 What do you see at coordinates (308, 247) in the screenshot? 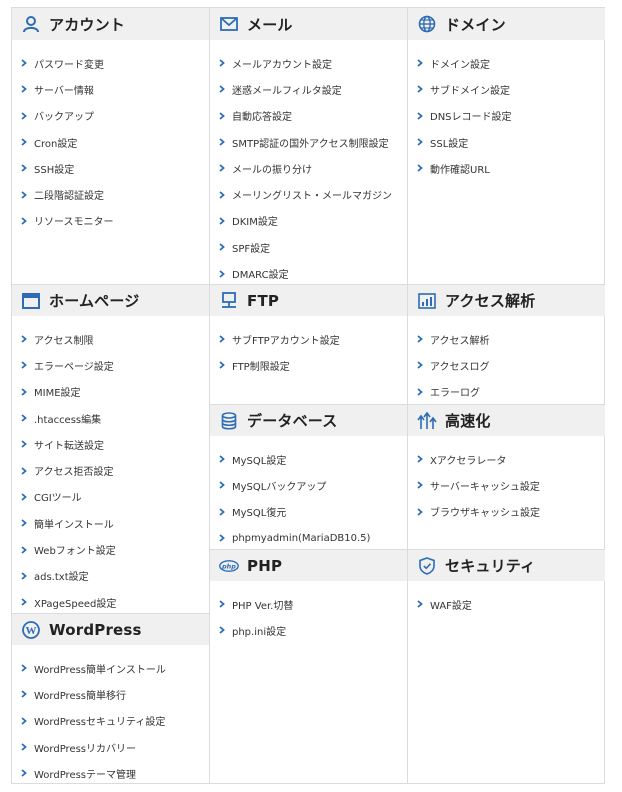
I see `menu-link: SPF設定` at bounding box center [308, 247].